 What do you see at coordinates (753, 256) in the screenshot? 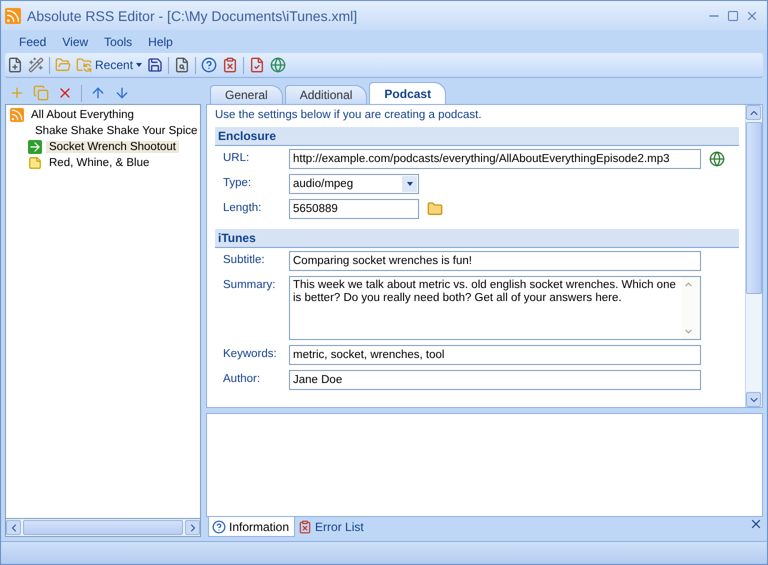
I see `vertical-scrollbar` at bounding box center [753, 256].